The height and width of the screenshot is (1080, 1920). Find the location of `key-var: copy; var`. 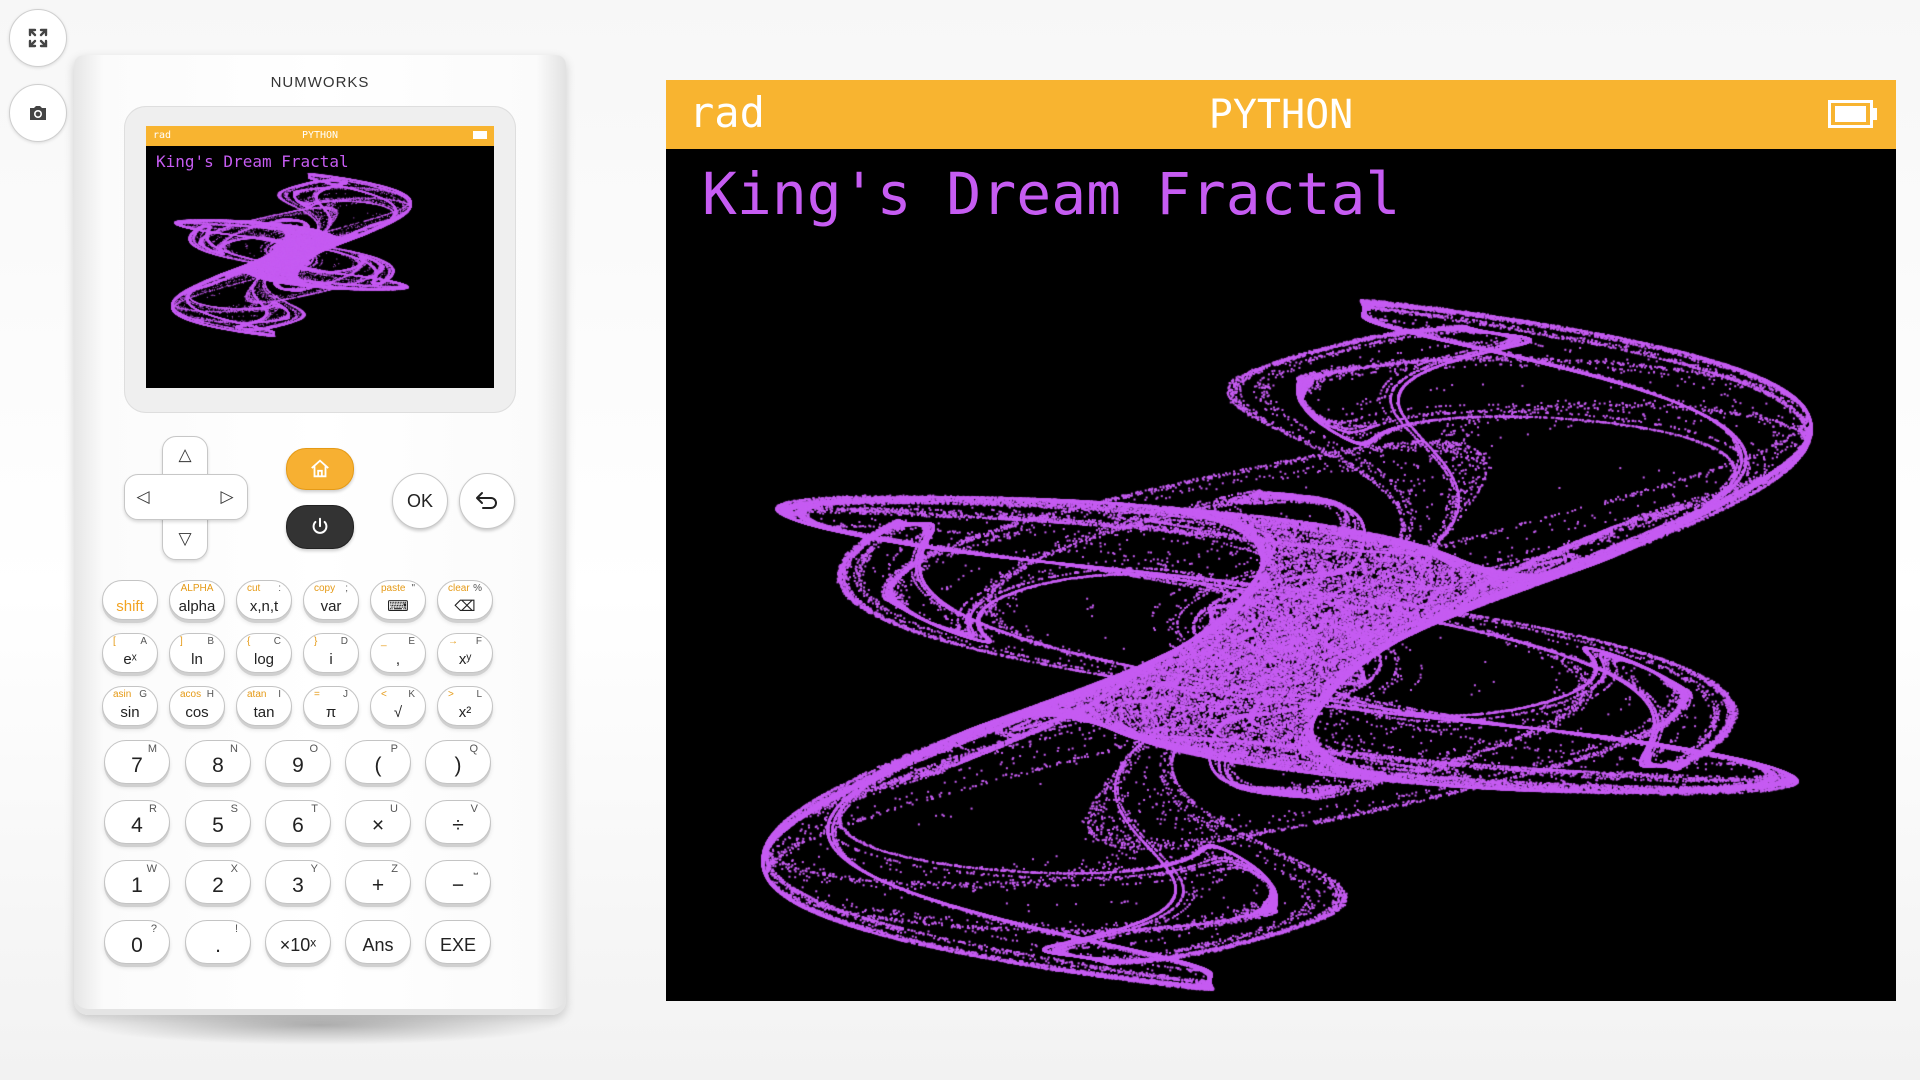

key-var: copy; var is located at coordinates (331, 600).